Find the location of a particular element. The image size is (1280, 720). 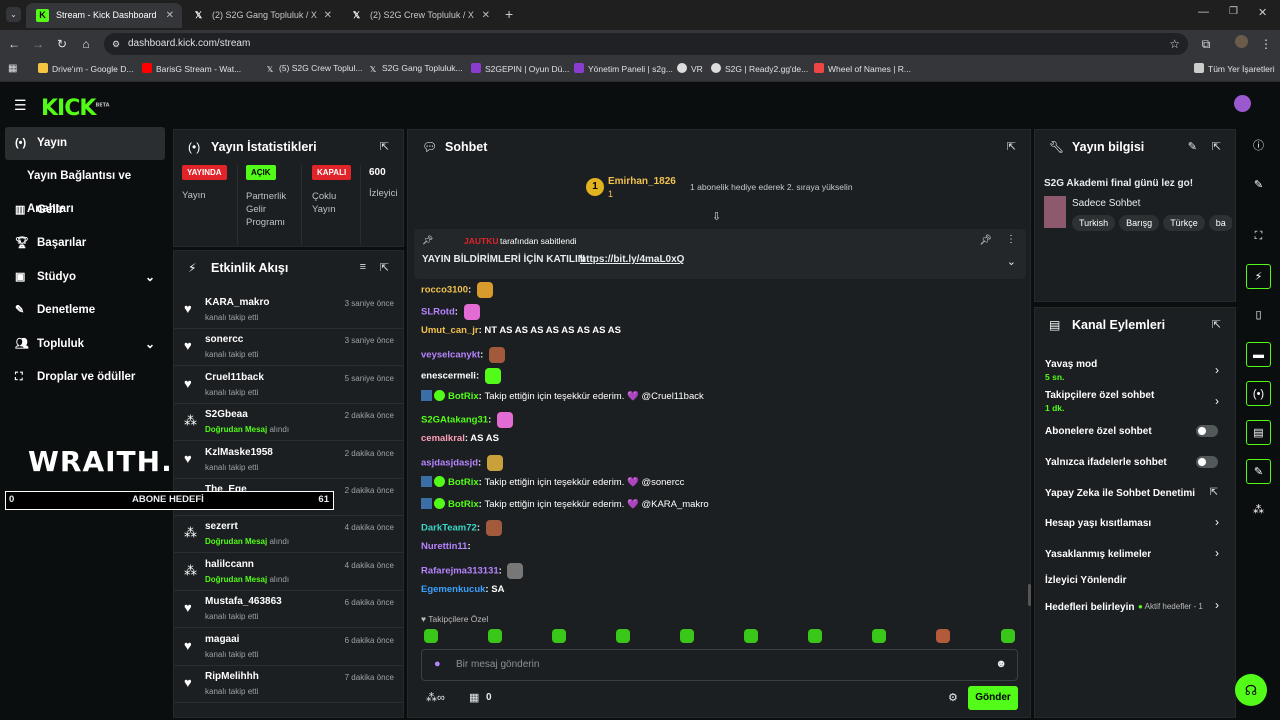

settings-icon: ⚙ is located at coordinates (953, 697).